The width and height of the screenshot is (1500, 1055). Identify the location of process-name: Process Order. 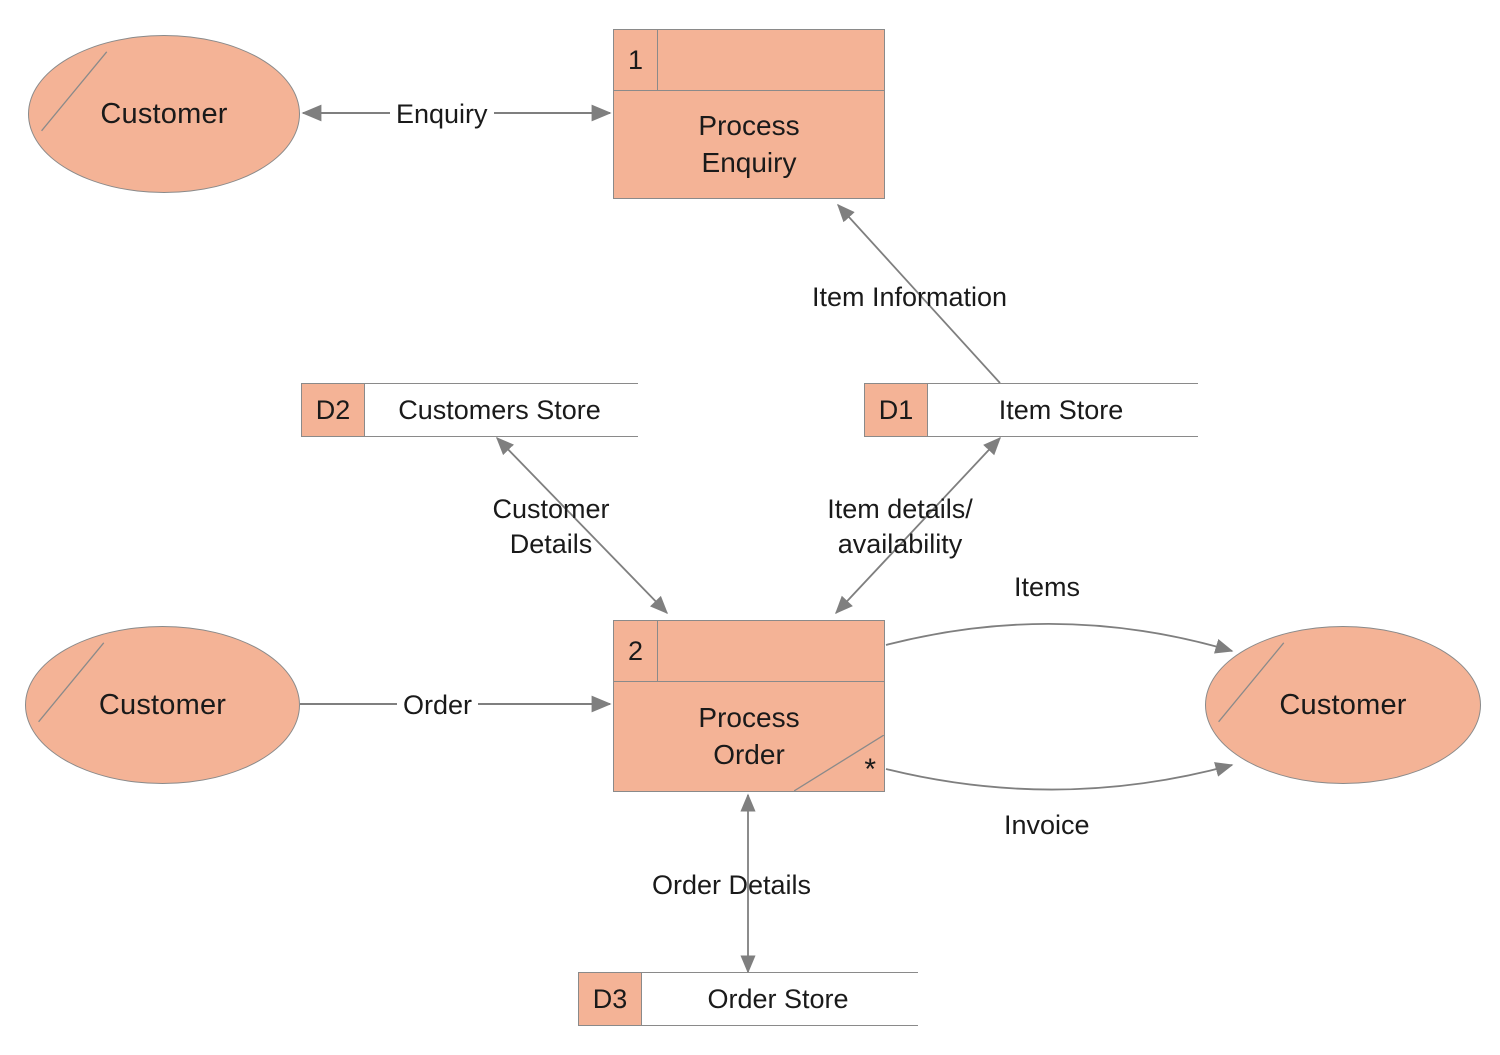
(748, 737).